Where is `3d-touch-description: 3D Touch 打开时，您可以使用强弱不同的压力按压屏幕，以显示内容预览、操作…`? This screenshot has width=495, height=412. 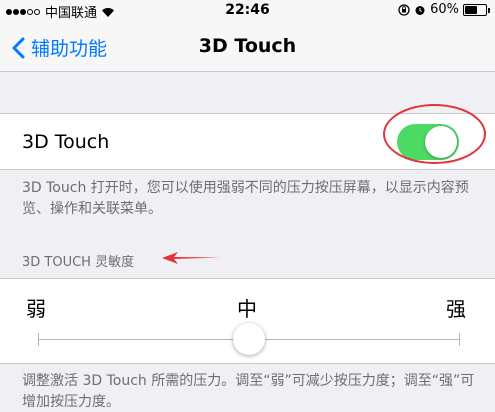 3d-touch-description: 3D Touch 打开时，您可以使用强弱不同的压力按压屏幕，以显示内容预览、操作… is located at coordinates (245, 198).